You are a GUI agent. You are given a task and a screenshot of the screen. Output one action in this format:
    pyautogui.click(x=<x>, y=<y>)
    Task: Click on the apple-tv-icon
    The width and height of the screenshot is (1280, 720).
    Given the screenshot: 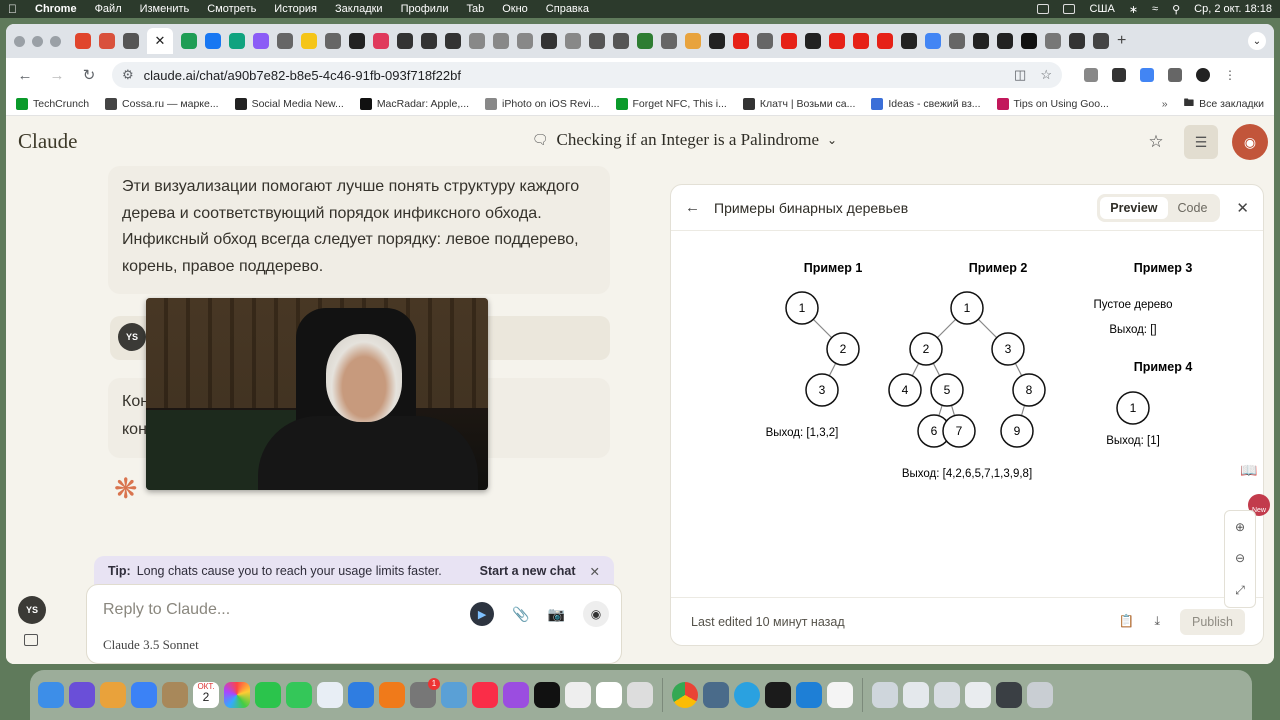 What is the action you would take?
    pyautogui.click(x=547, y=695)
    